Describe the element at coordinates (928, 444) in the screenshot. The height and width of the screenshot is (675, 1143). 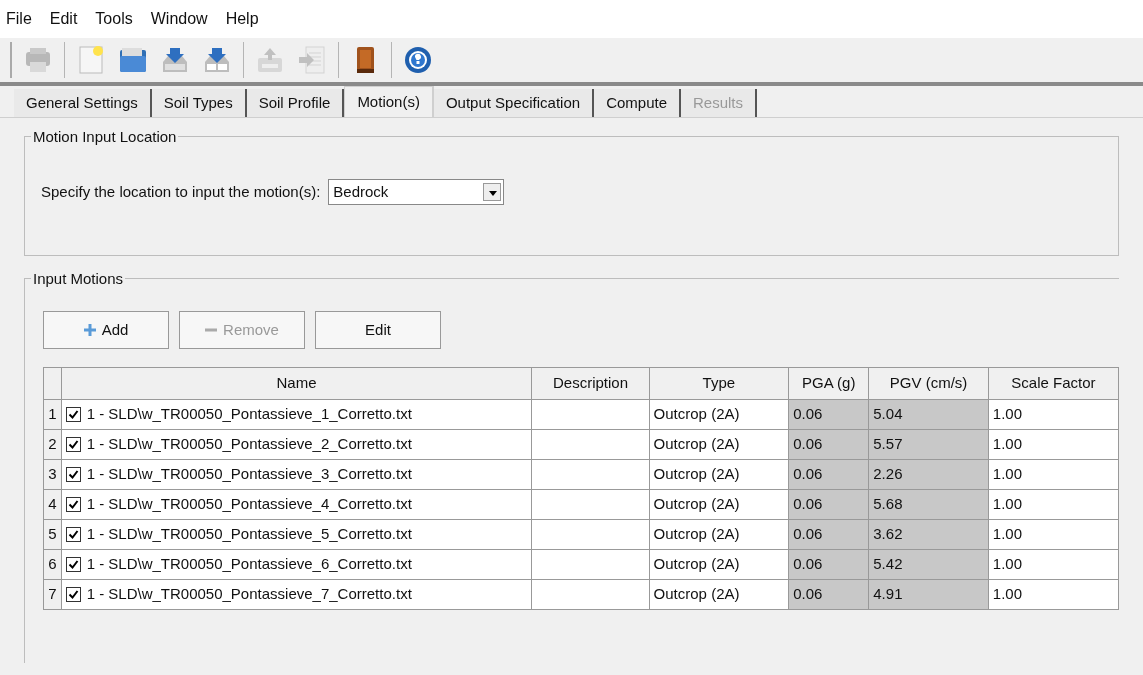
I see `table-cell: 5.57` at that location.